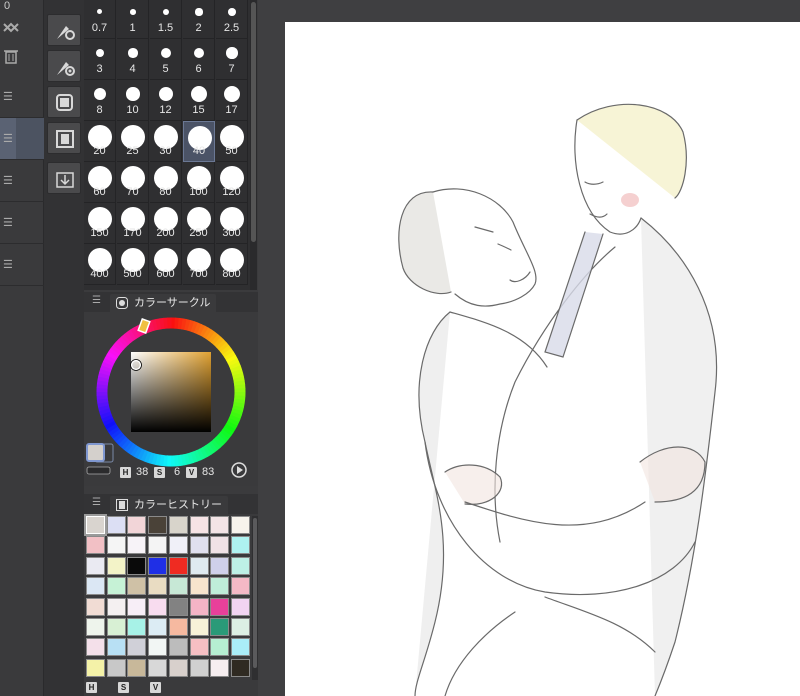 This screenshot has width=800, height=696. I want to click on trash-icon, so click(11, 59).